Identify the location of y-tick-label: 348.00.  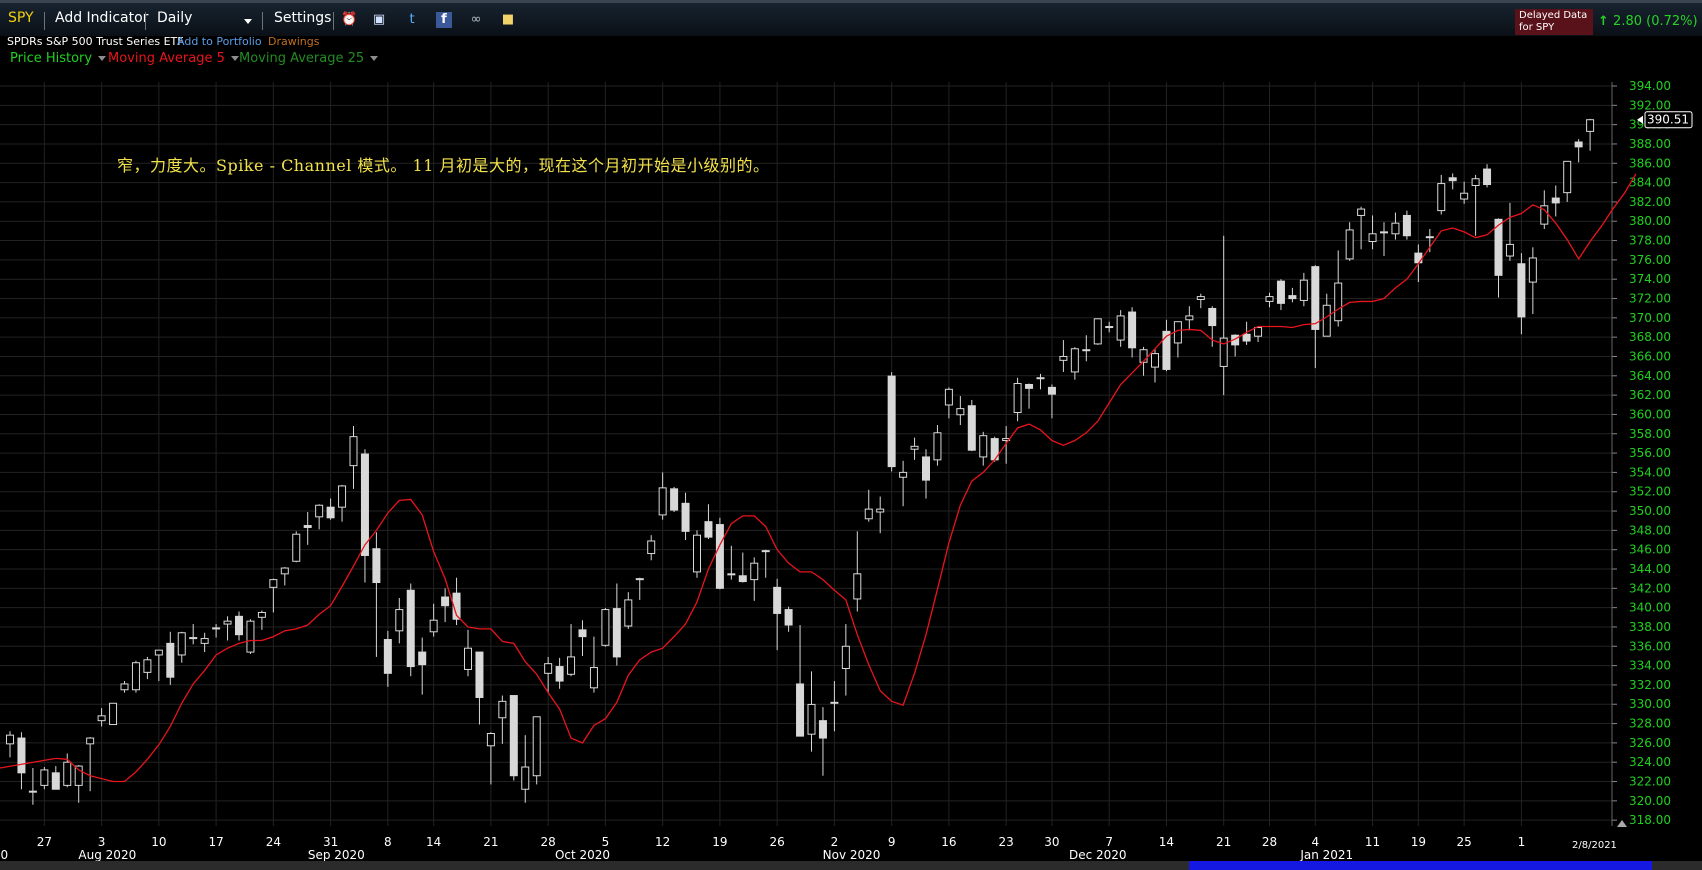
(1650, 530).